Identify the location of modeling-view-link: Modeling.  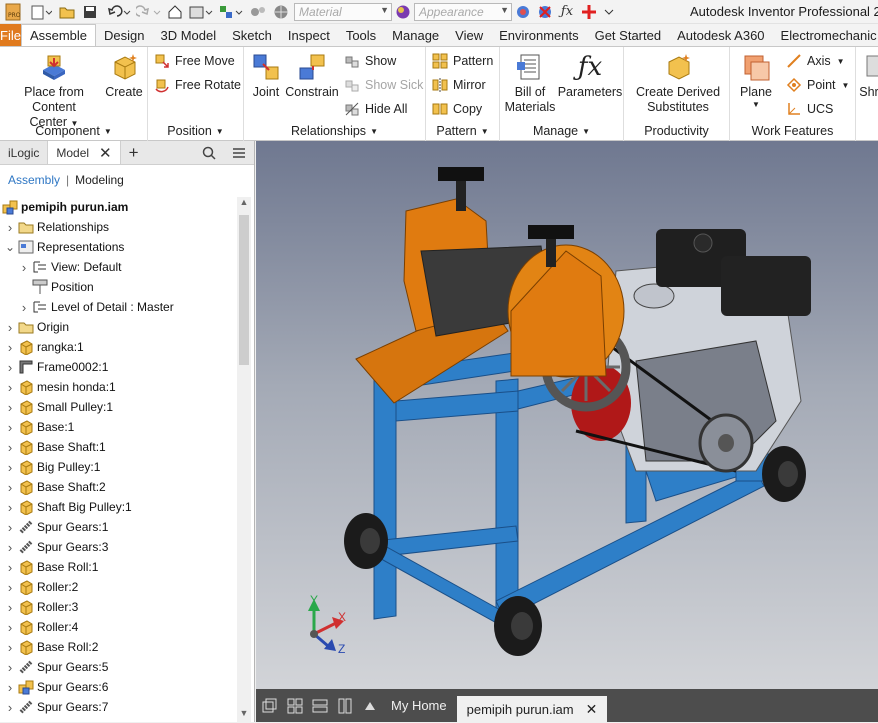
(99, 180).